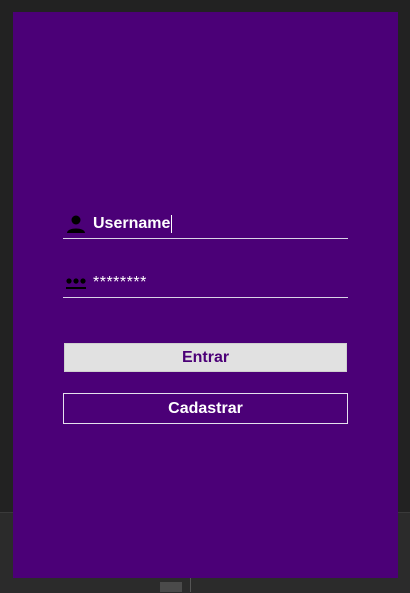  I want to click on username-field: Username, so click(205, 224).